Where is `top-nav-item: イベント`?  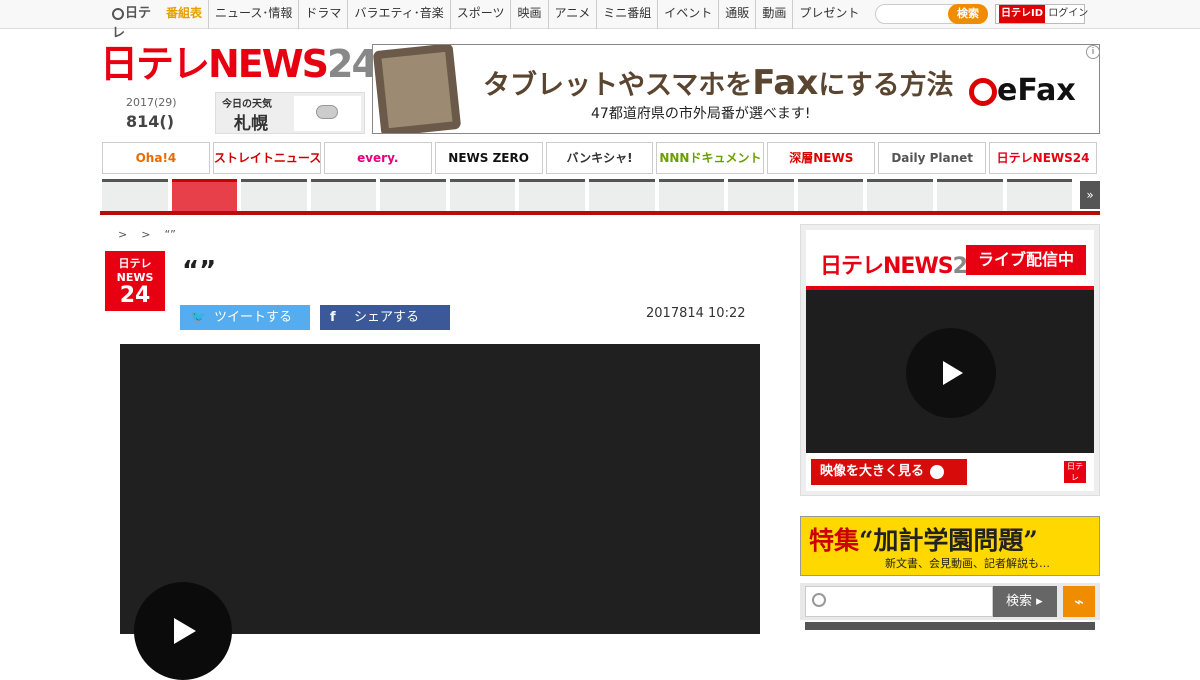
top-nav-item: イベント is located at coordinates (687, 14).